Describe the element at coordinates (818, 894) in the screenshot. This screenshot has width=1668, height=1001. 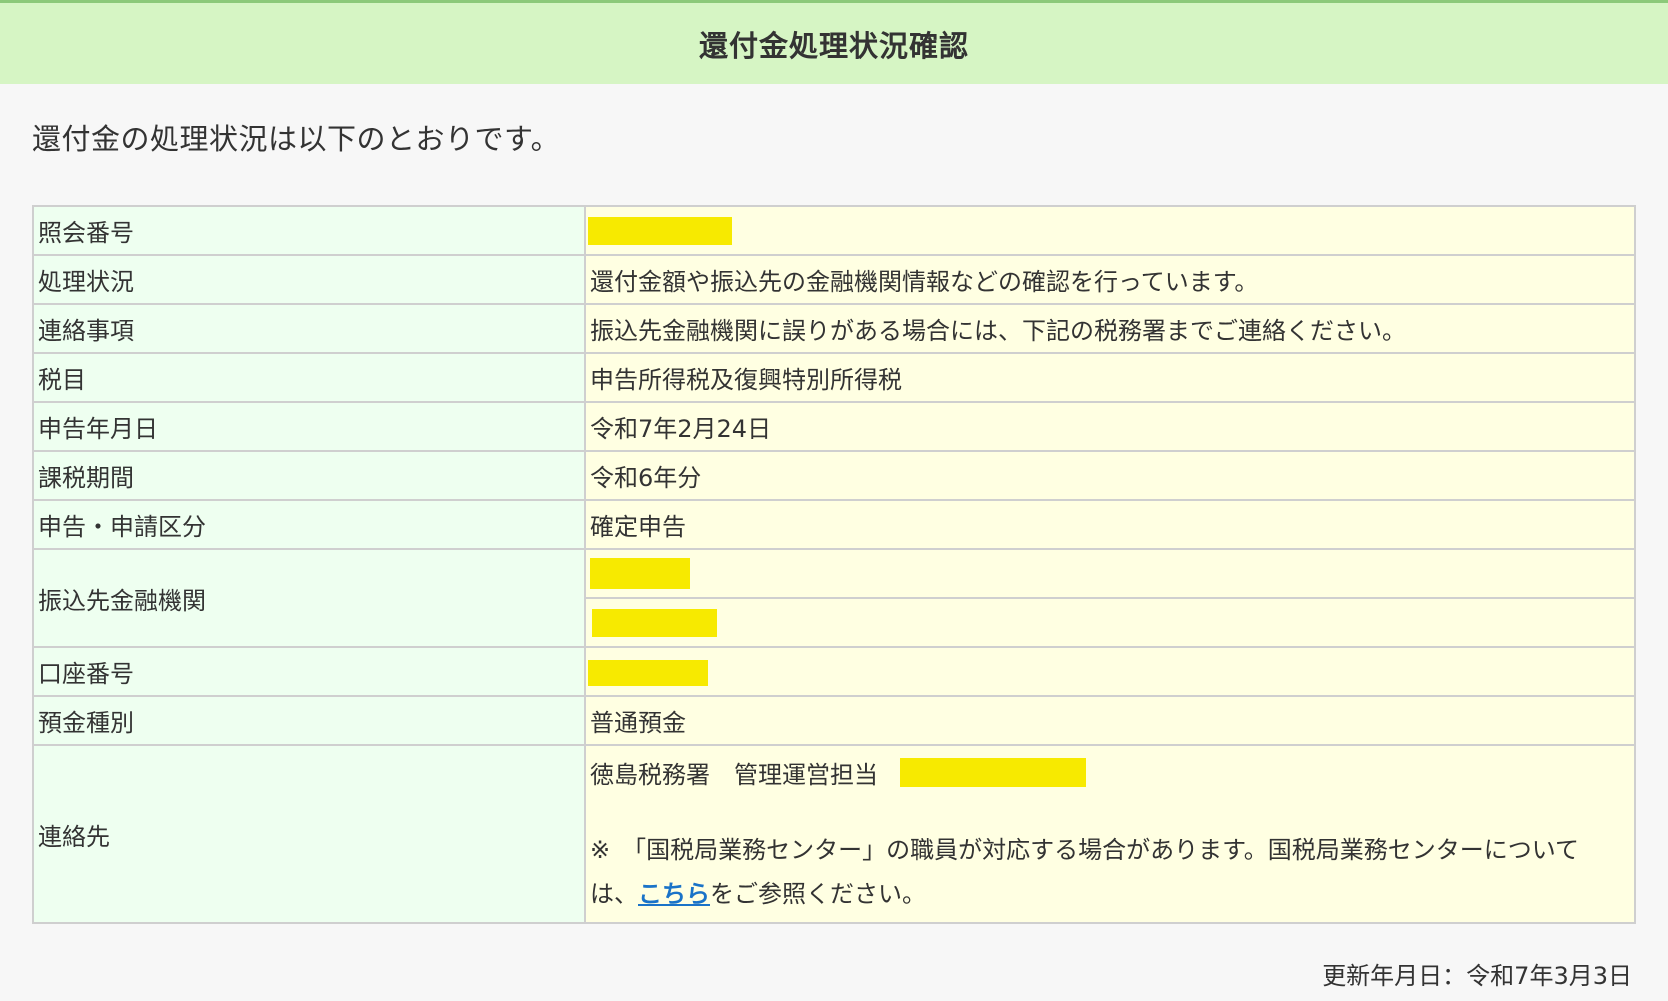
I see `contact-note-suffix: をご参照ください。` at that location.